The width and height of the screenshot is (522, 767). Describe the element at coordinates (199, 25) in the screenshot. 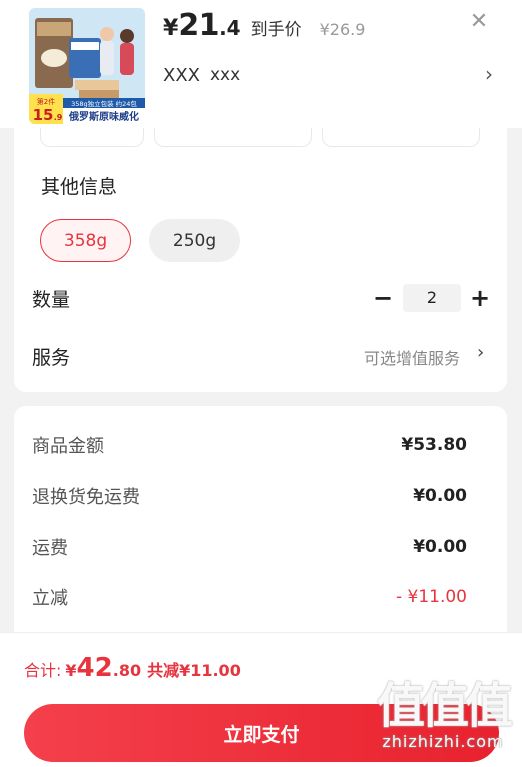

I see `price-integer: 21` at that location.